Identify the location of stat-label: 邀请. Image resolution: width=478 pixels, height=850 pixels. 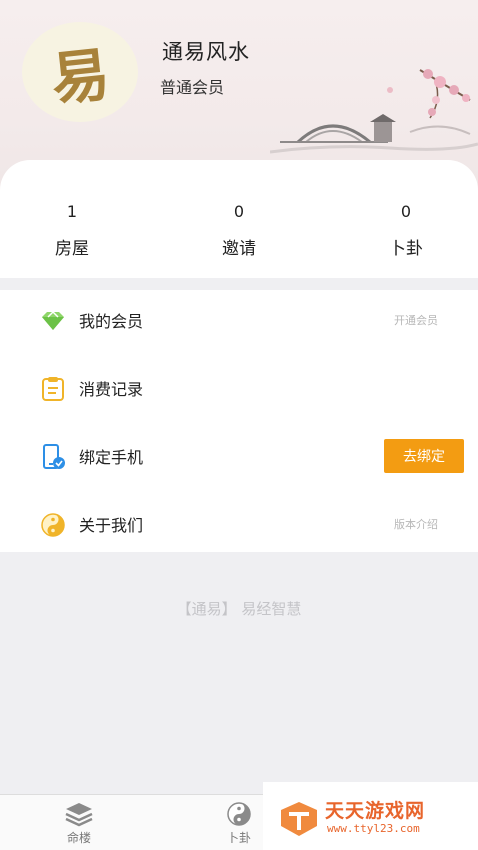
(239, 249).